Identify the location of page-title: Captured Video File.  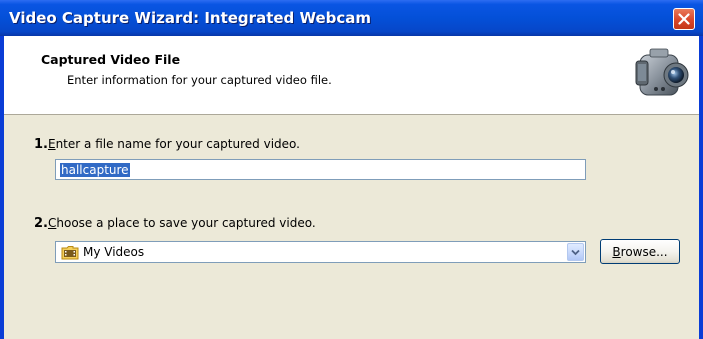
(111, 59).